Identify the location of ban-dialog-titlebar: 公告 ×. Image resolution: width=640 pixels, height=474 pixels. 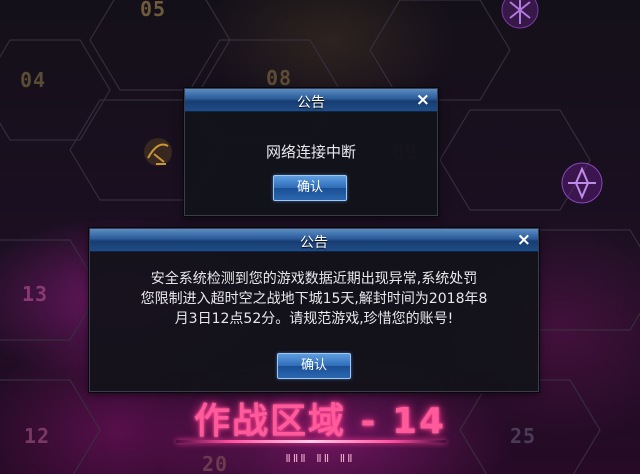
(314, 240).